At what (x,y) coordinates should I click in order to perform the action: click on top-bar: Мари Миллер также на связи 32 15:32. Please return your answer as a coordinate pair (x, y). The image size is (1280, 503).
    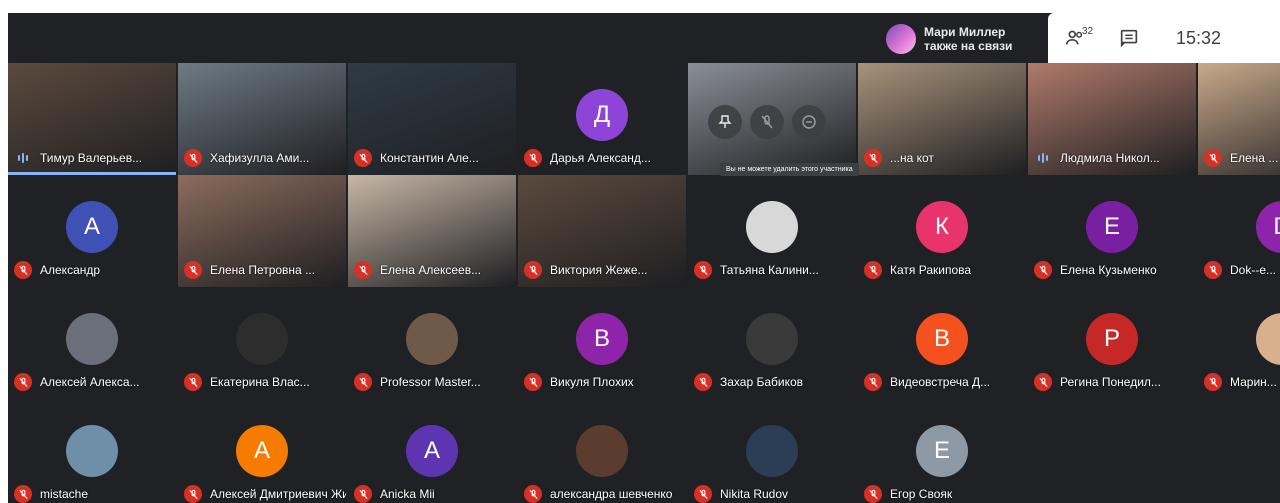
    Looking at the image, I should click on (644, 38).